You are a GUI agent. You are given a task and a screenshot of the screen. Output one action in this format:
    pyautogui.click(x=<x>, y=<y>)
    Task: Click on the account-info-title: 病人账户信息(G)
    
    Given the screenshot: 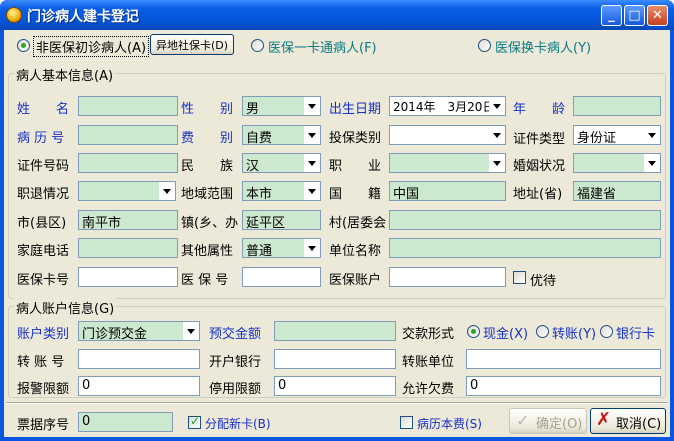 What is the action you would take?
    pyautogui.click(x=65, y=307)
    